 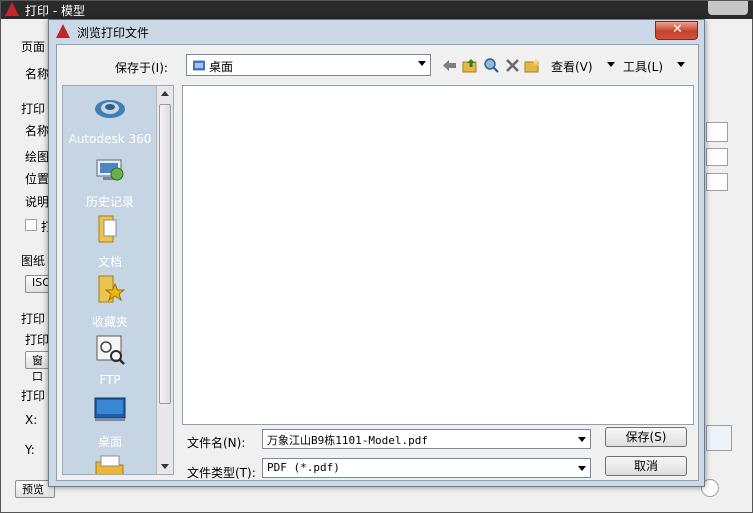 I want to click on close-icon: ✕, so click(x=677, y=29).